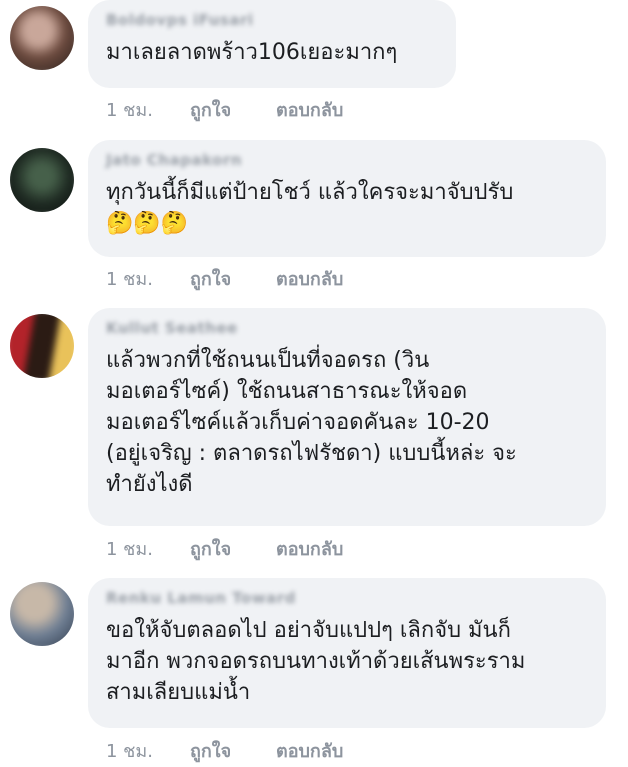  What do you see at coordinates (174, 160) in the screenshot?
I see `commenter-name: Jato Chapakorn` at bounding box center [174, 160].